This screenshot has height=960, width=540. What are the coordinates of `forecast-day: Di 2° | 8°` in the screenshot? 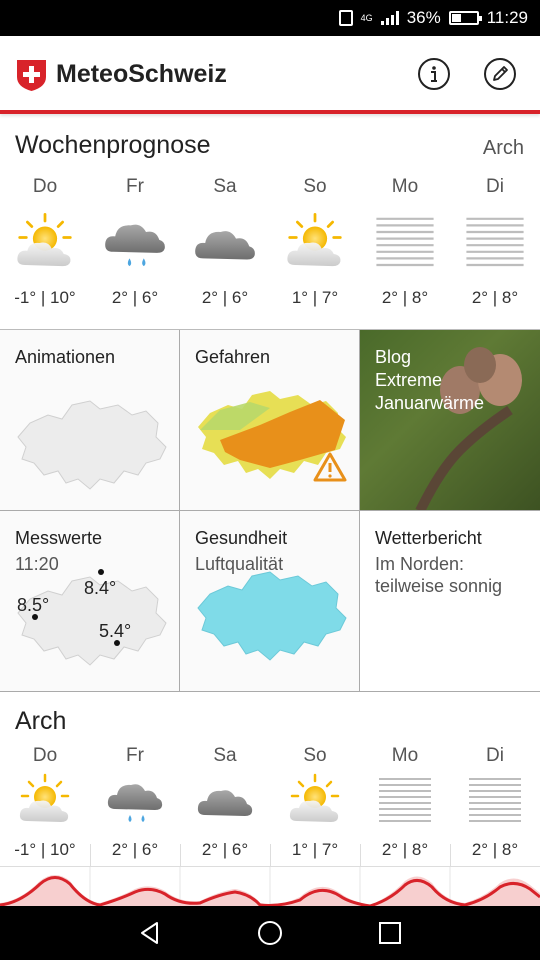 It's located at (495, 242).